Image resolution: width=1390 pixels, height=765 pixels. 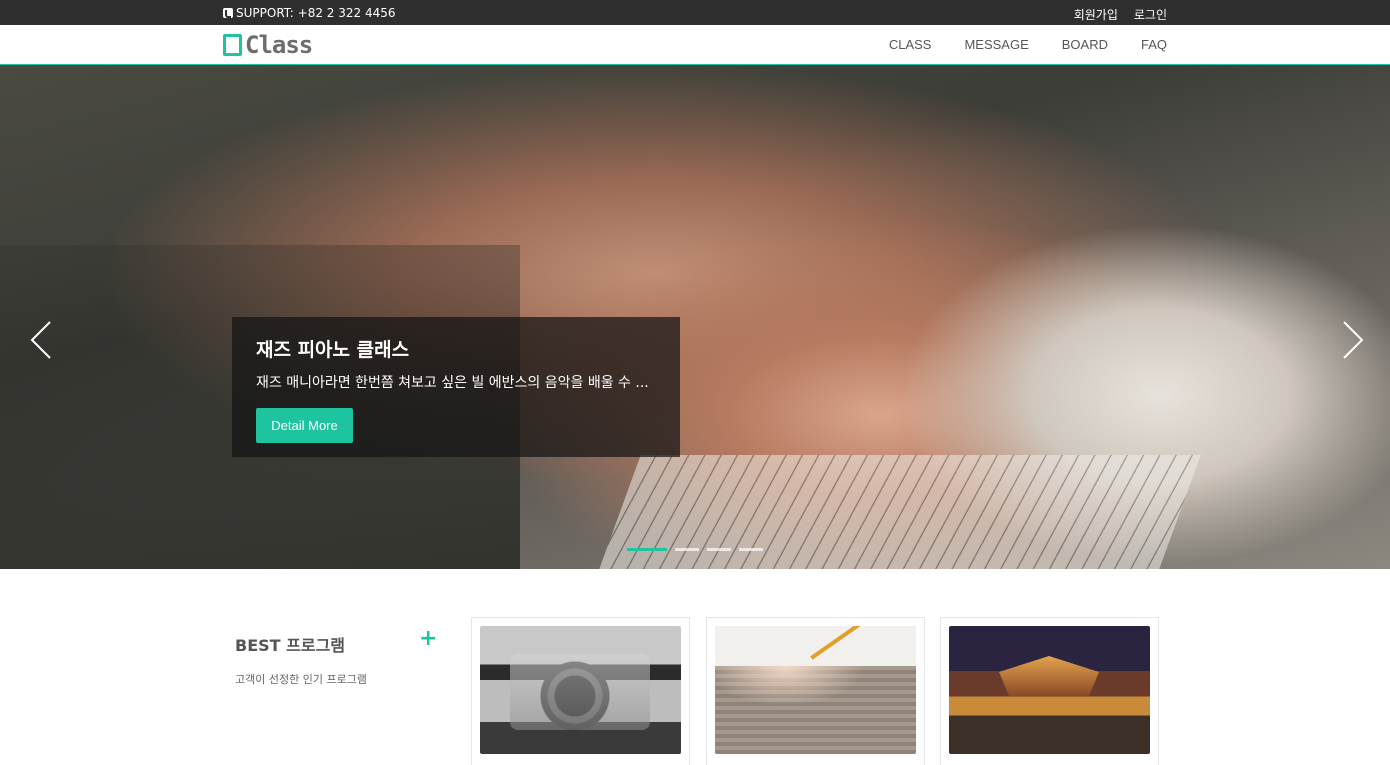 What do you see at coordinates (1154, 44) in the screenshot?
I see `nav-item-faq: FAQ` at bounding box center [1154, 44].